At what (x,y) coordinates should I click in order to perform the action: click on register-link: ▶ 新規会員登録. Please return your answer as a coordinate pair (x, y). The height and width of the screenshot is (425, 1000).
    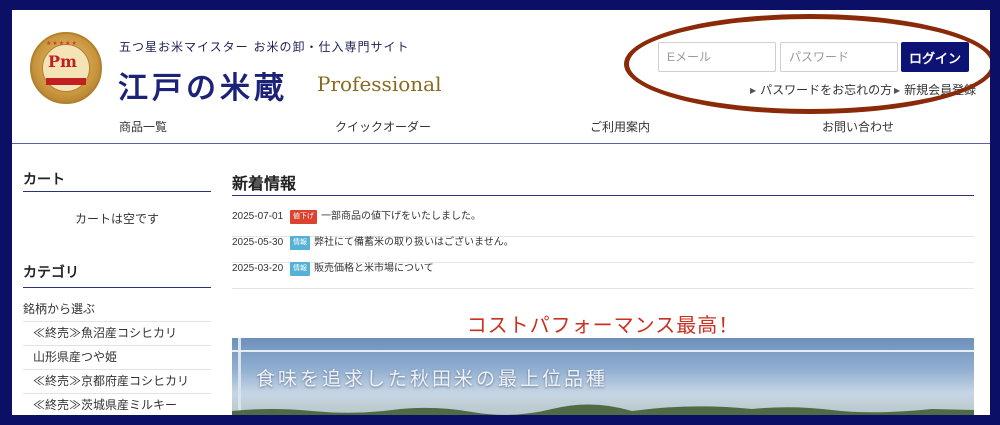
    Looking at the image, I should click on (935, 89).